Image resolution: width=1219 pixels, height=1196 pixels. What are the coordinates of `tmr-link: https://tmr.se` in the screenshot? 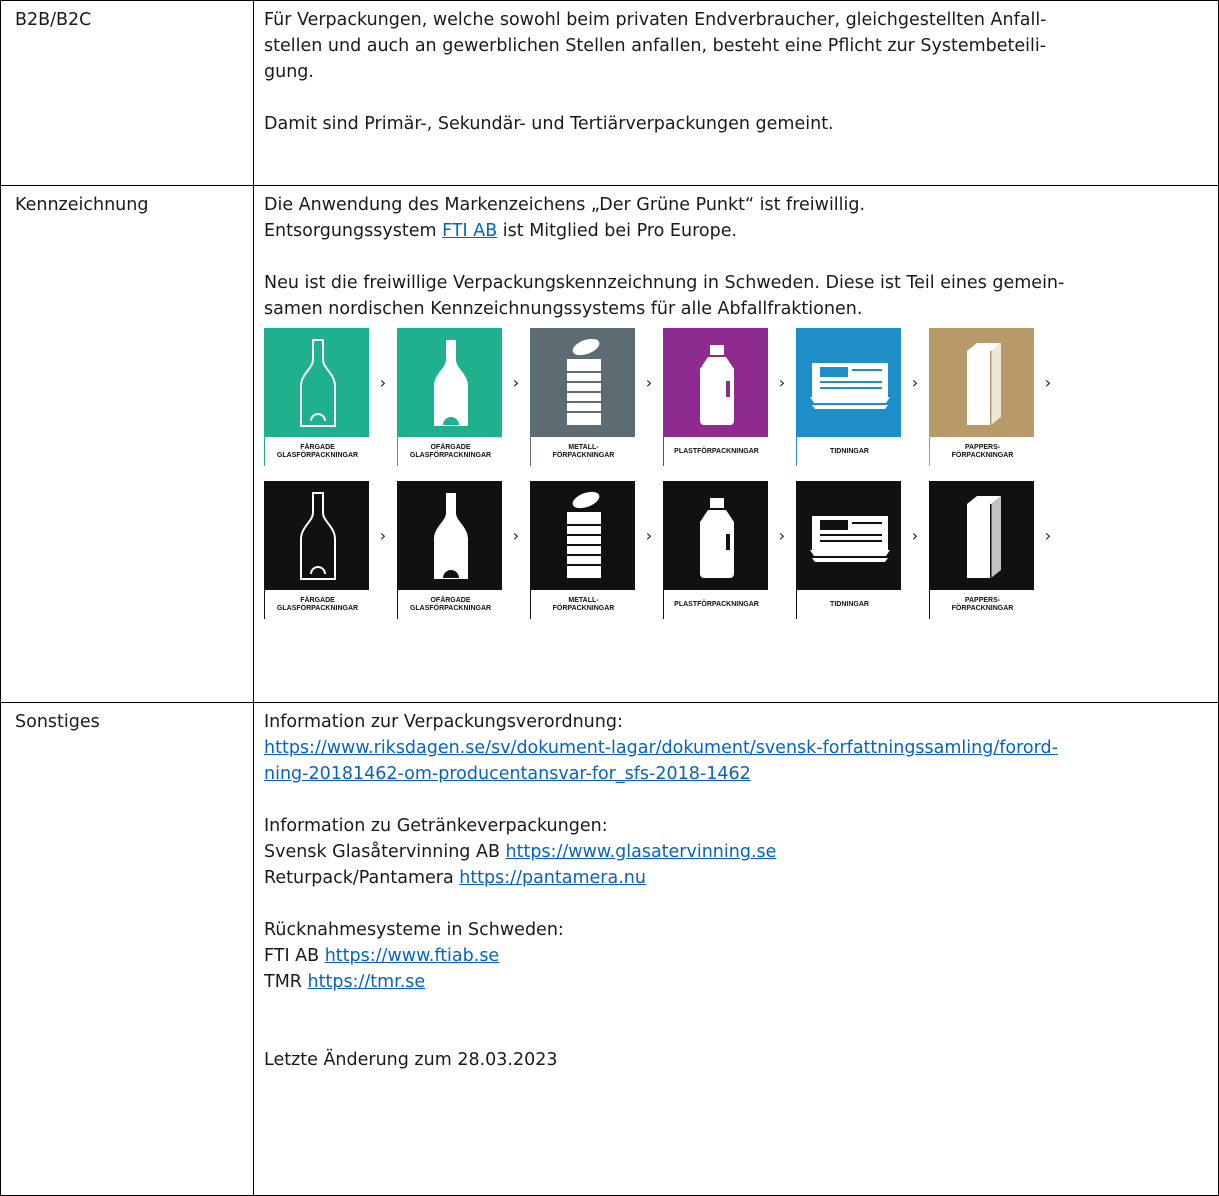 It's located at (367, 982).